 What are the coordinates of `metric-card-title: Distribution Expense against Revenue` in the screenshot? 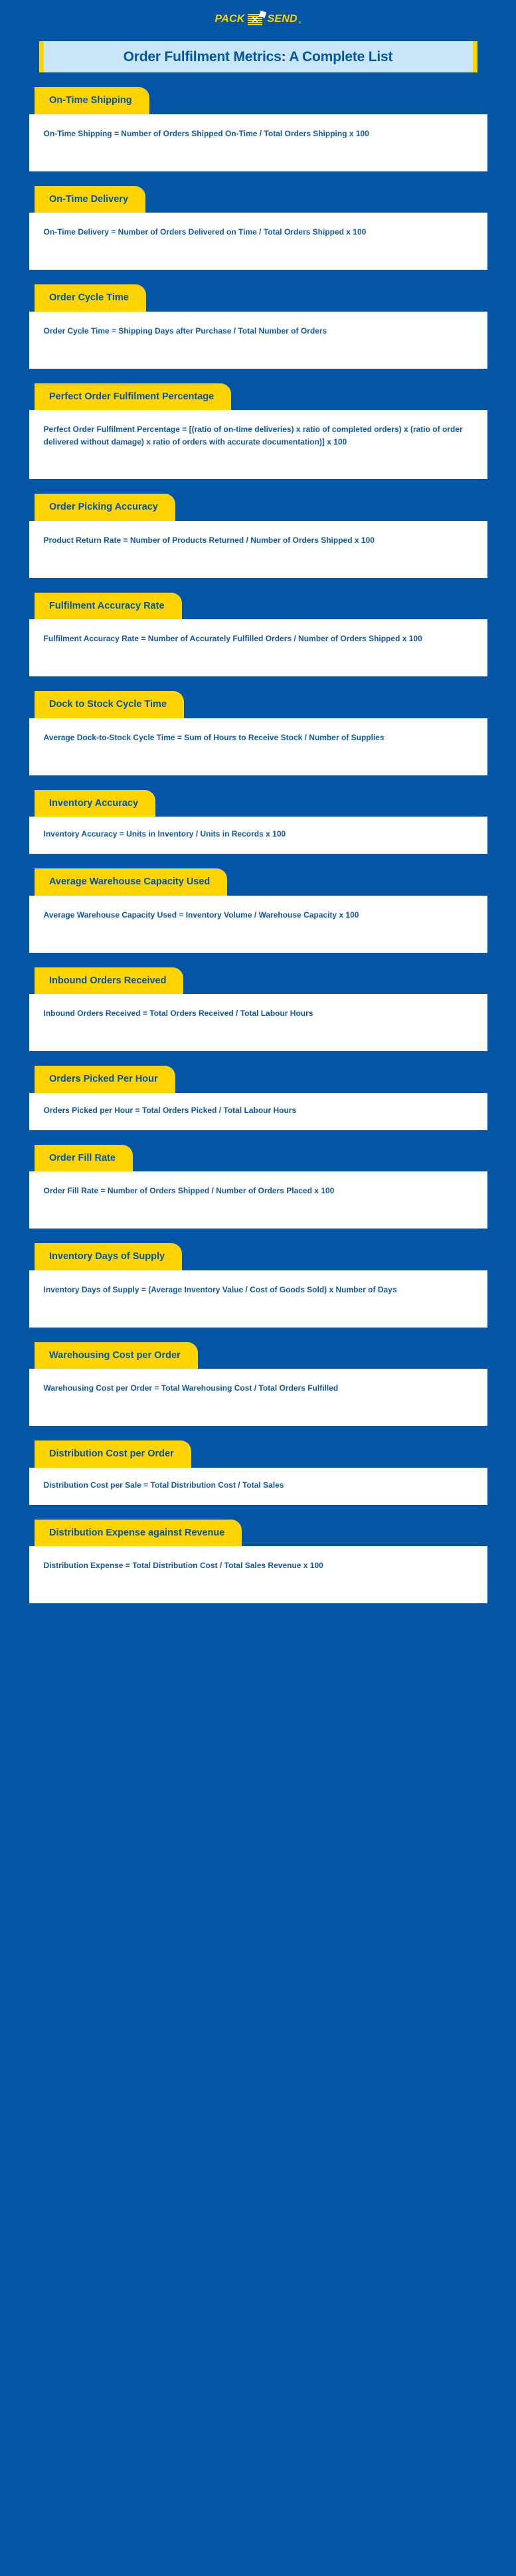 It's located at (138, 1533).